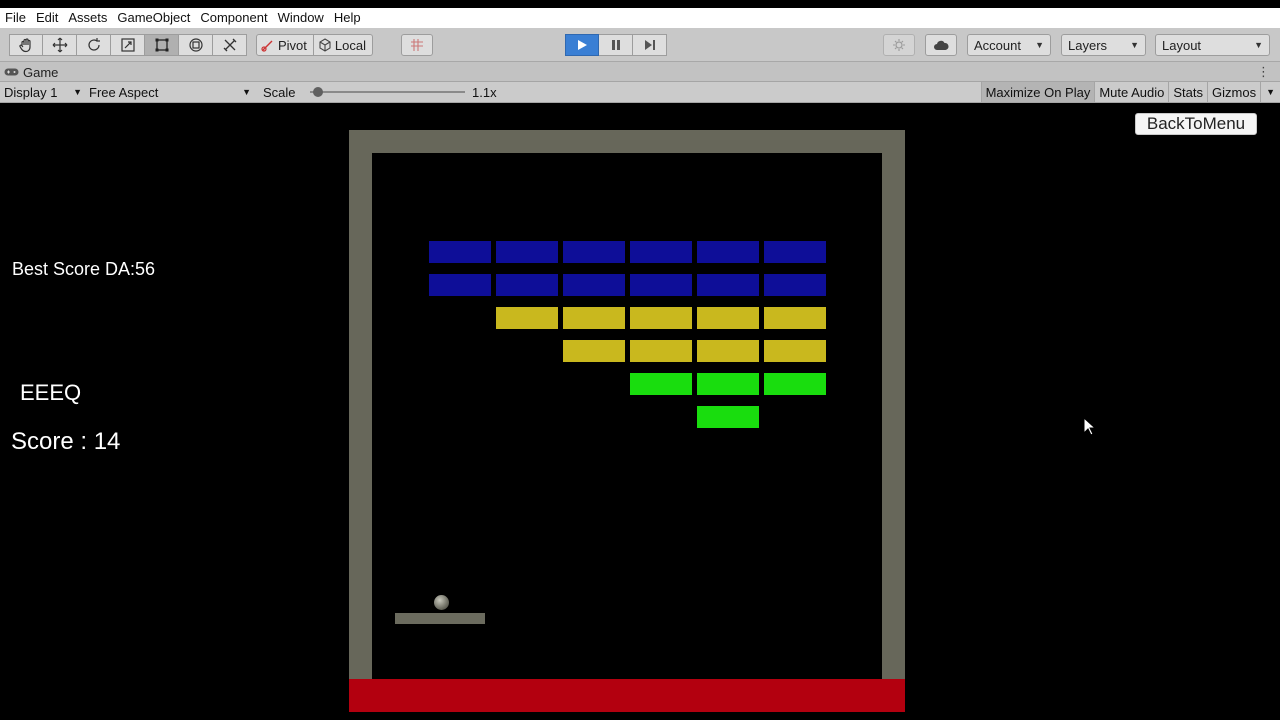  I want to click on play-button, so click(582, 45).